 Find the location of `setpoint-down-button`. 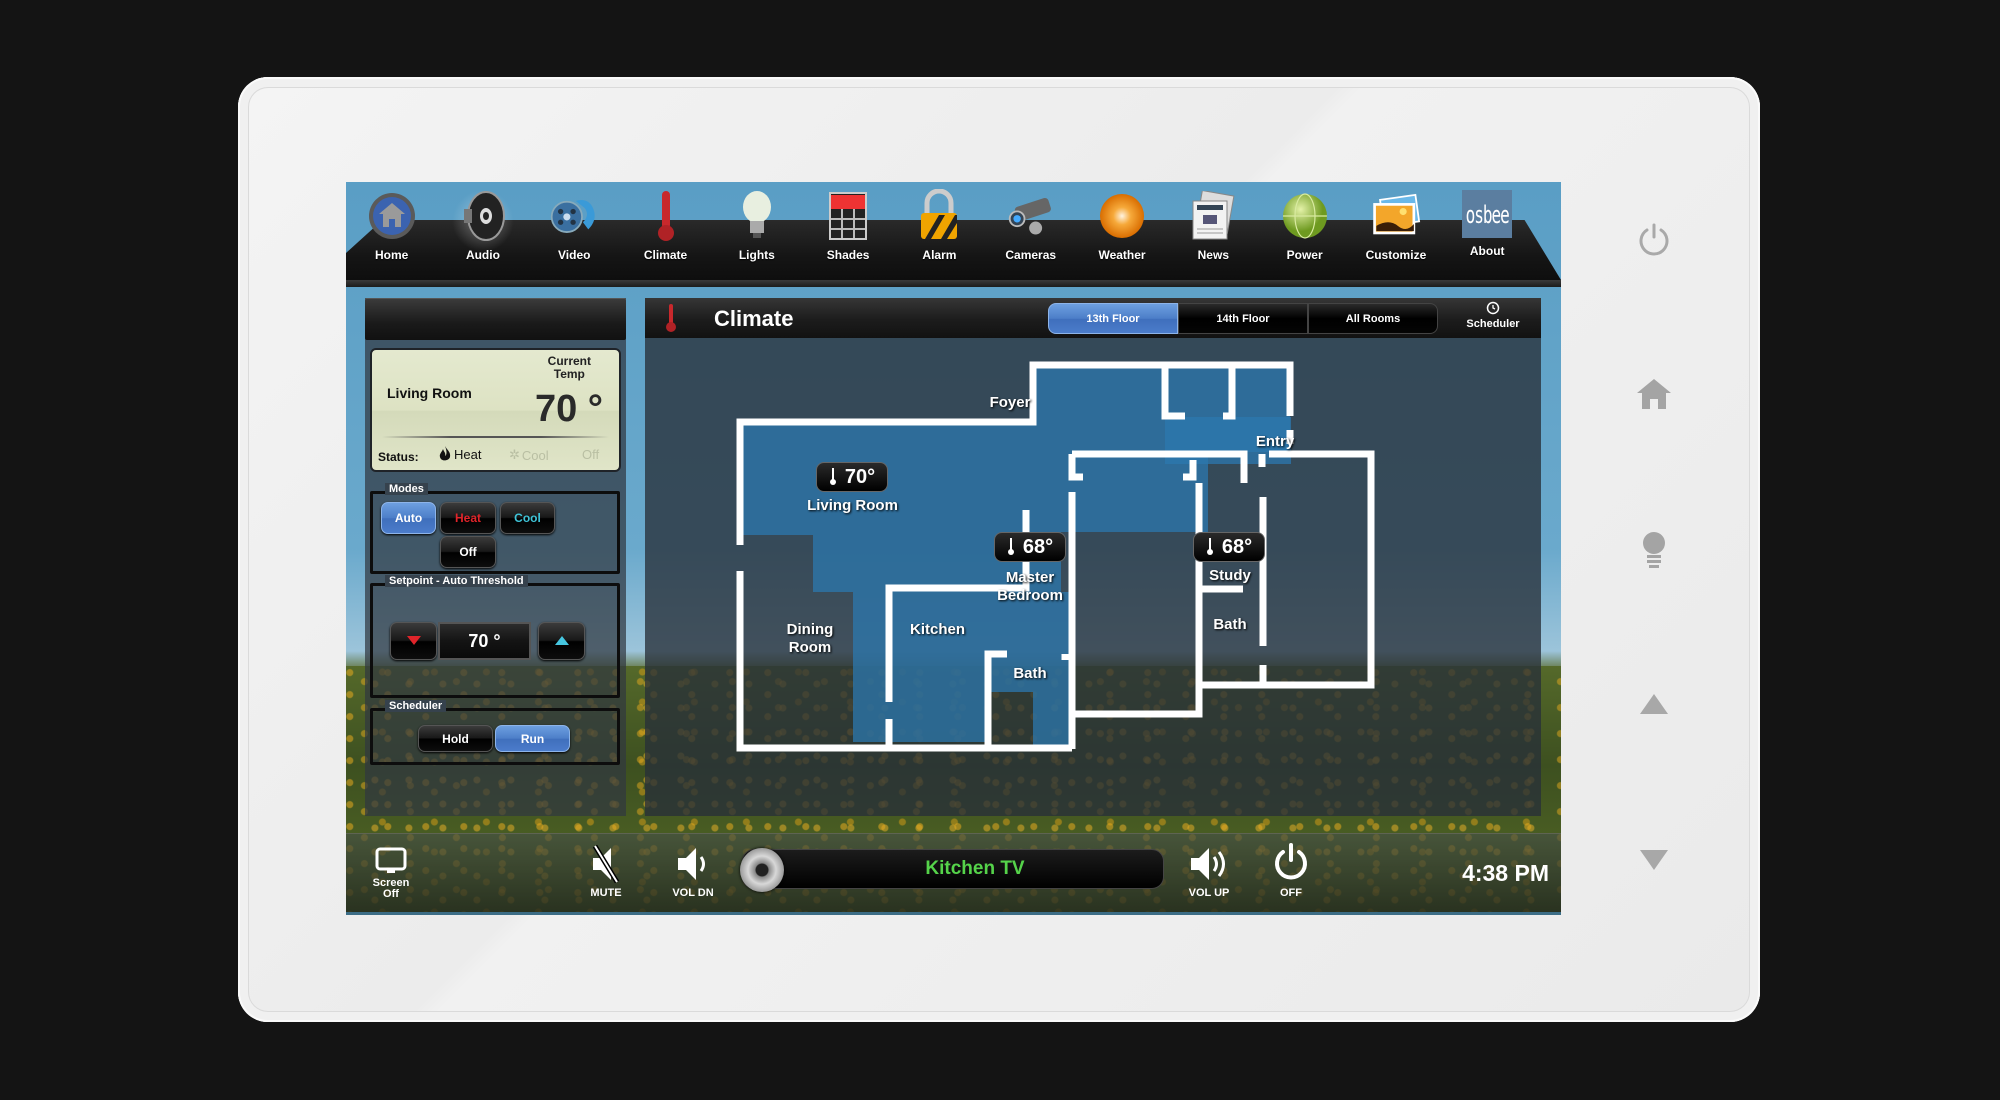

setpoint-down-button is located at coordinates (413, 641).